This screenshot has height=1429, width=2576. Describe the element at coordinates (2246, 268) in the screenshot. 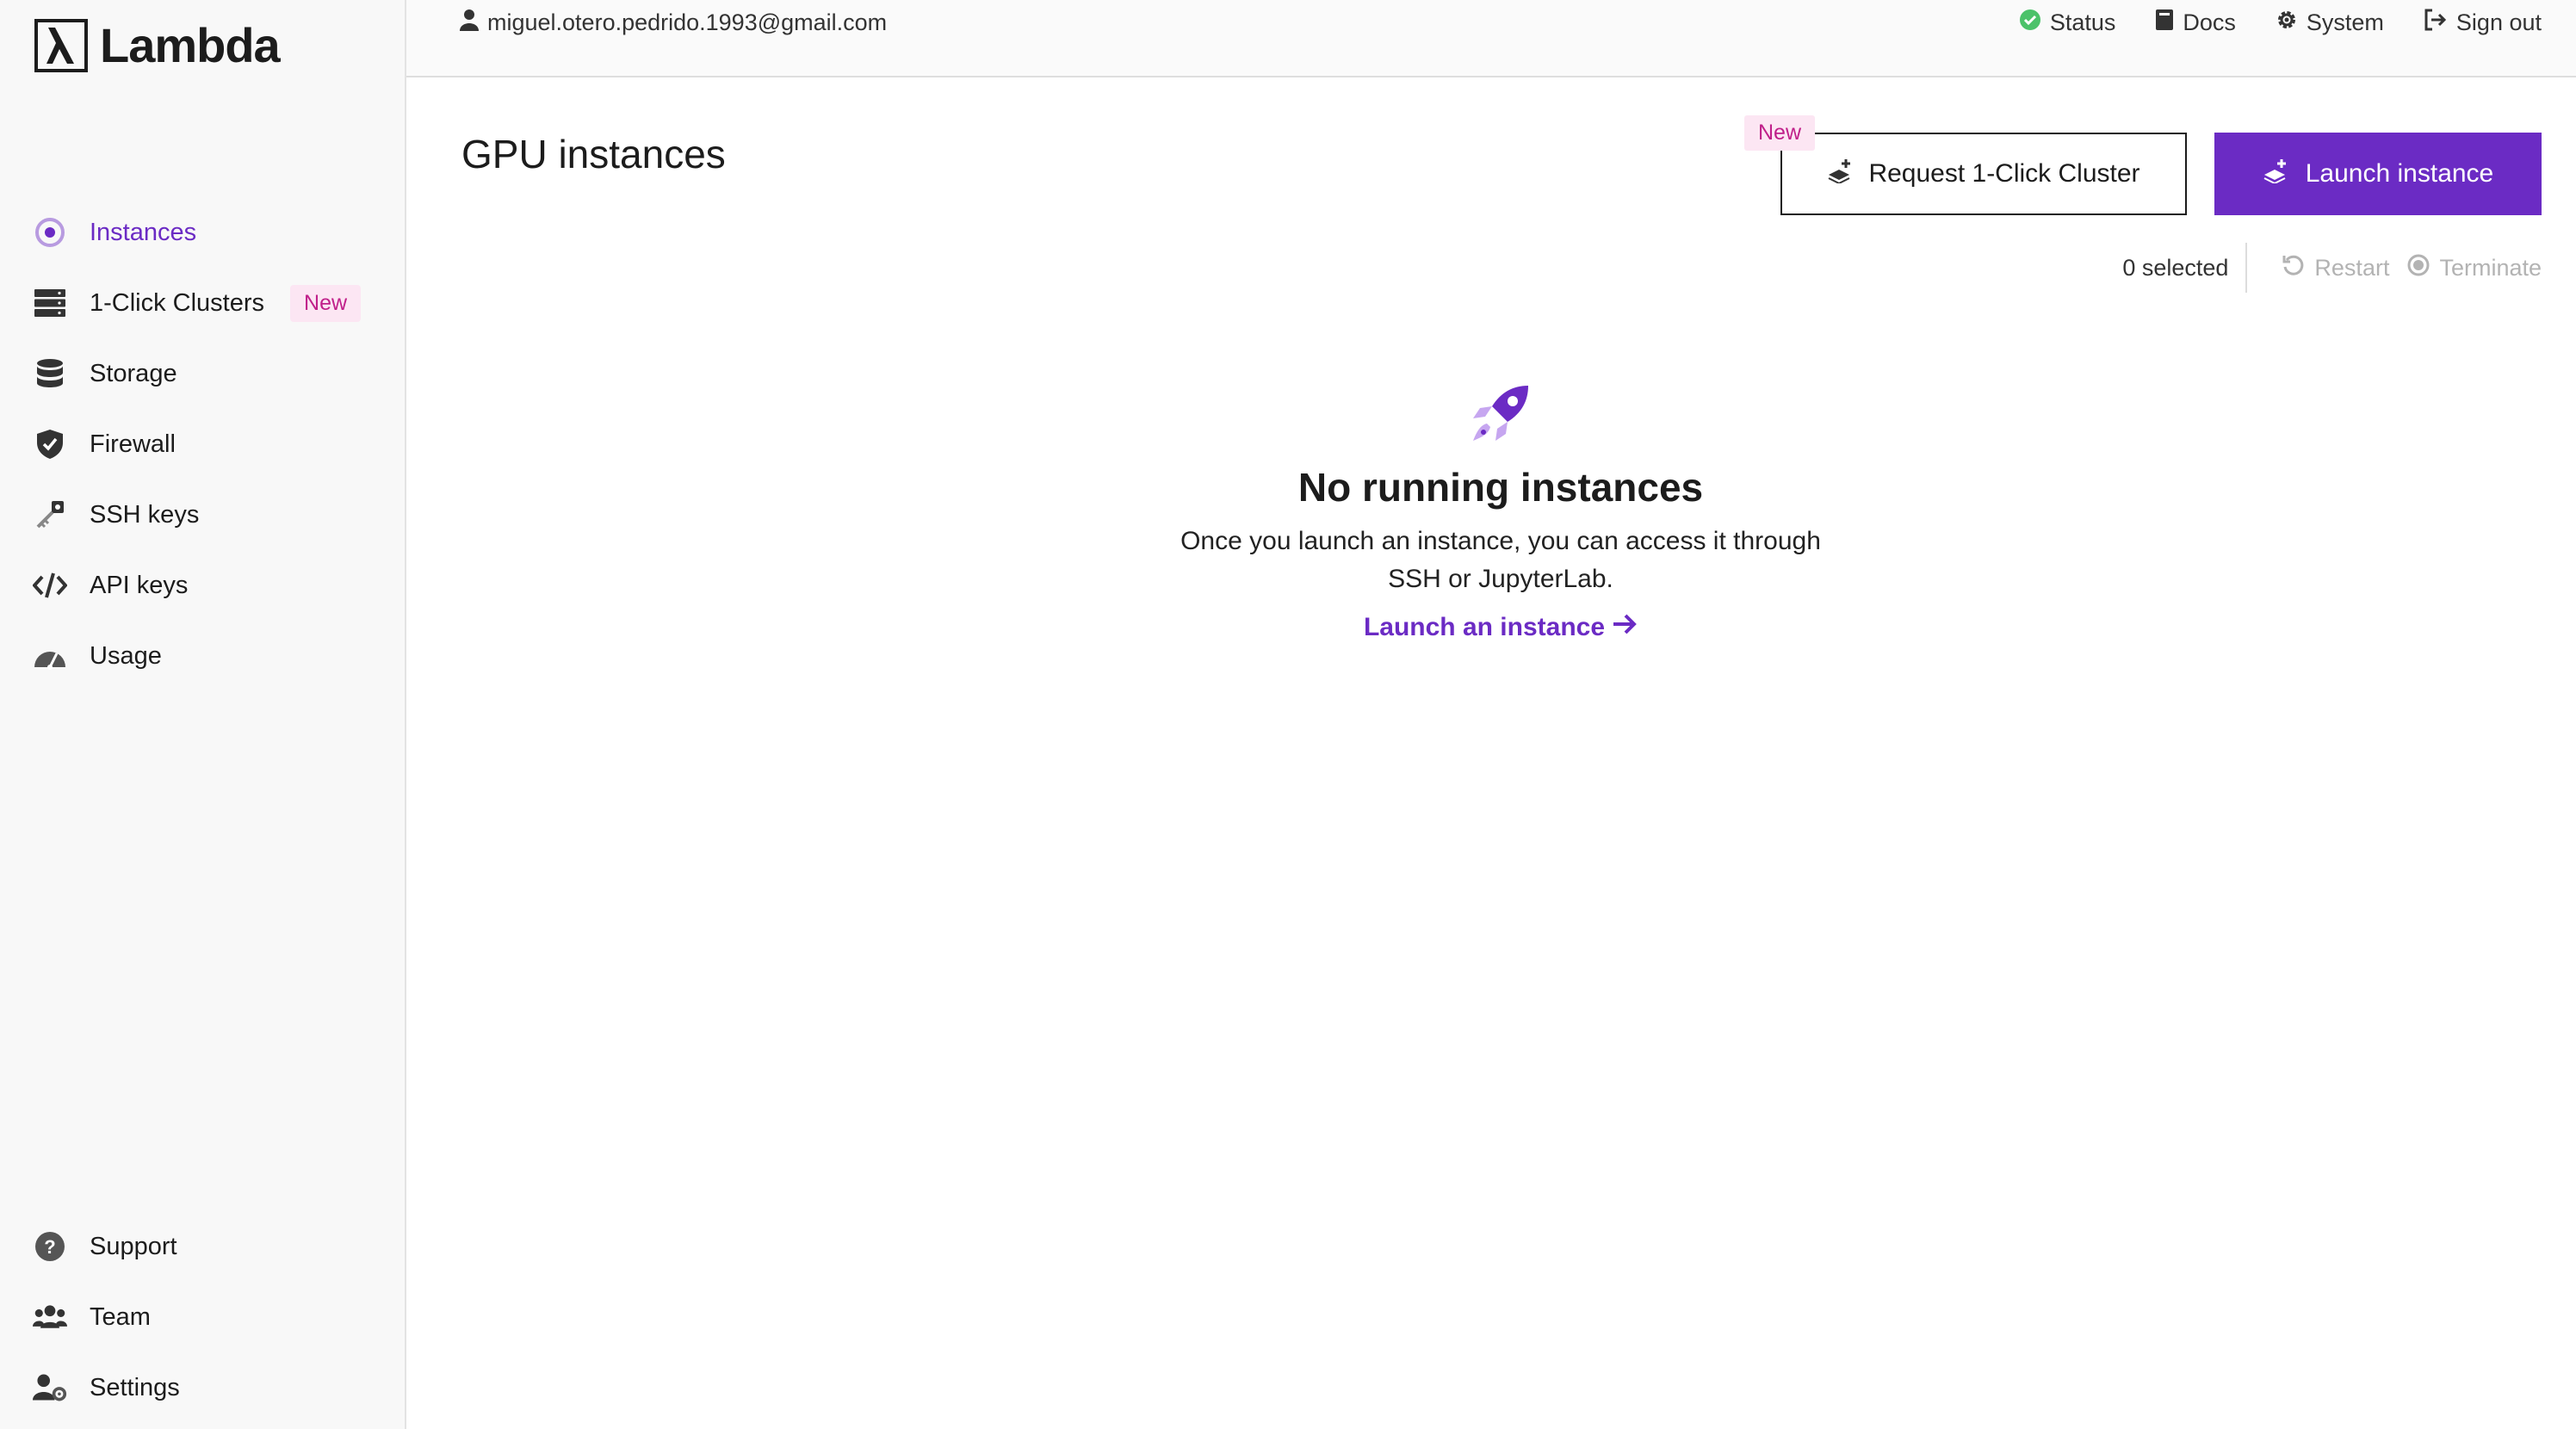

I see `toolbar-divider` at that location.